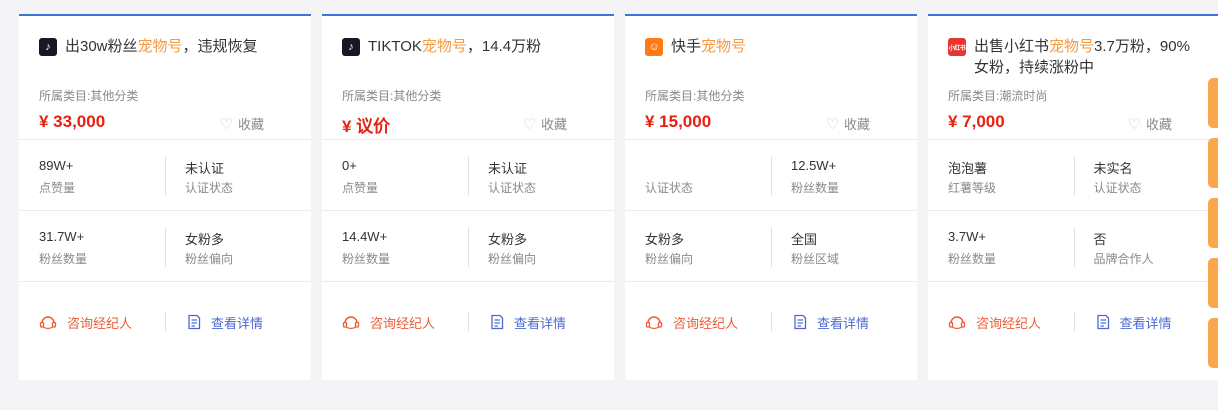  What do you see at coordinates (804, 239) in the screenshot?
I see `stat-value: 全国` at bounding box center [804, 239].